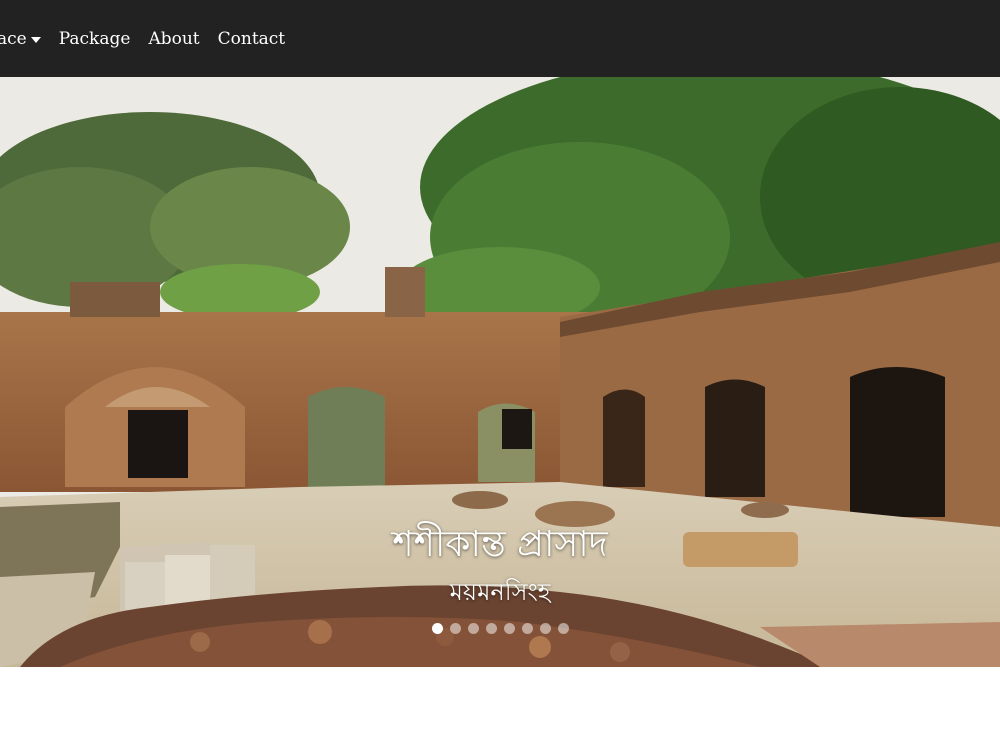 The image size is (1000, 750). I want to click on nav-item-label: Package, so click(94, 38).